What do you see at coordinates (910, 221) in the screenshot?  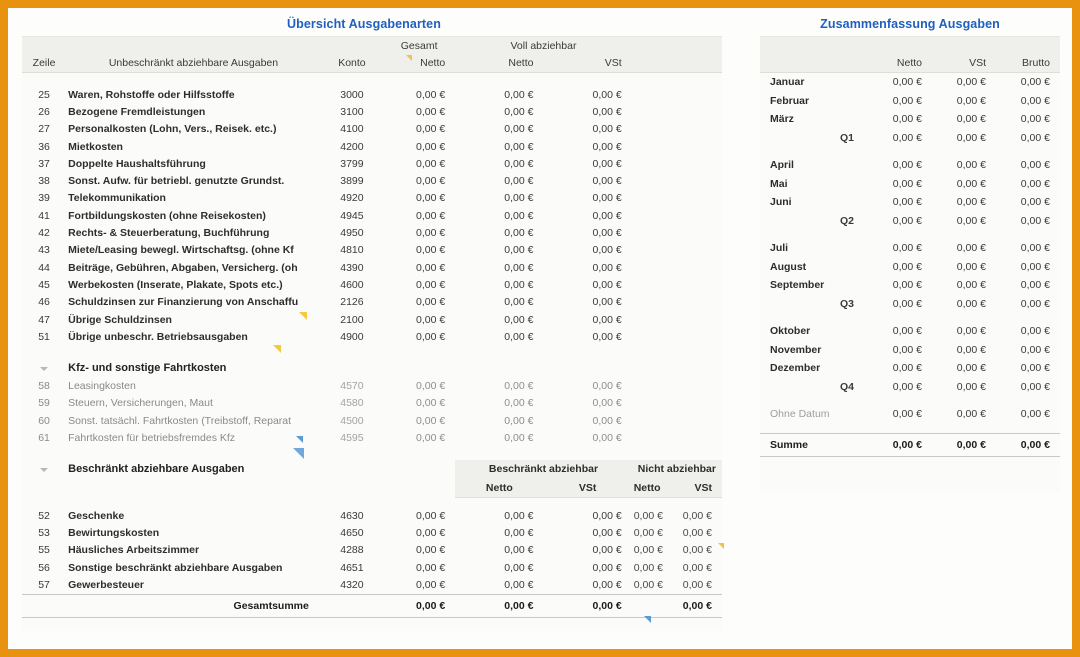 I see `summary-row: Q2 0,00 € 0,00 € 0,00 €` at bounding box center [910, 221].